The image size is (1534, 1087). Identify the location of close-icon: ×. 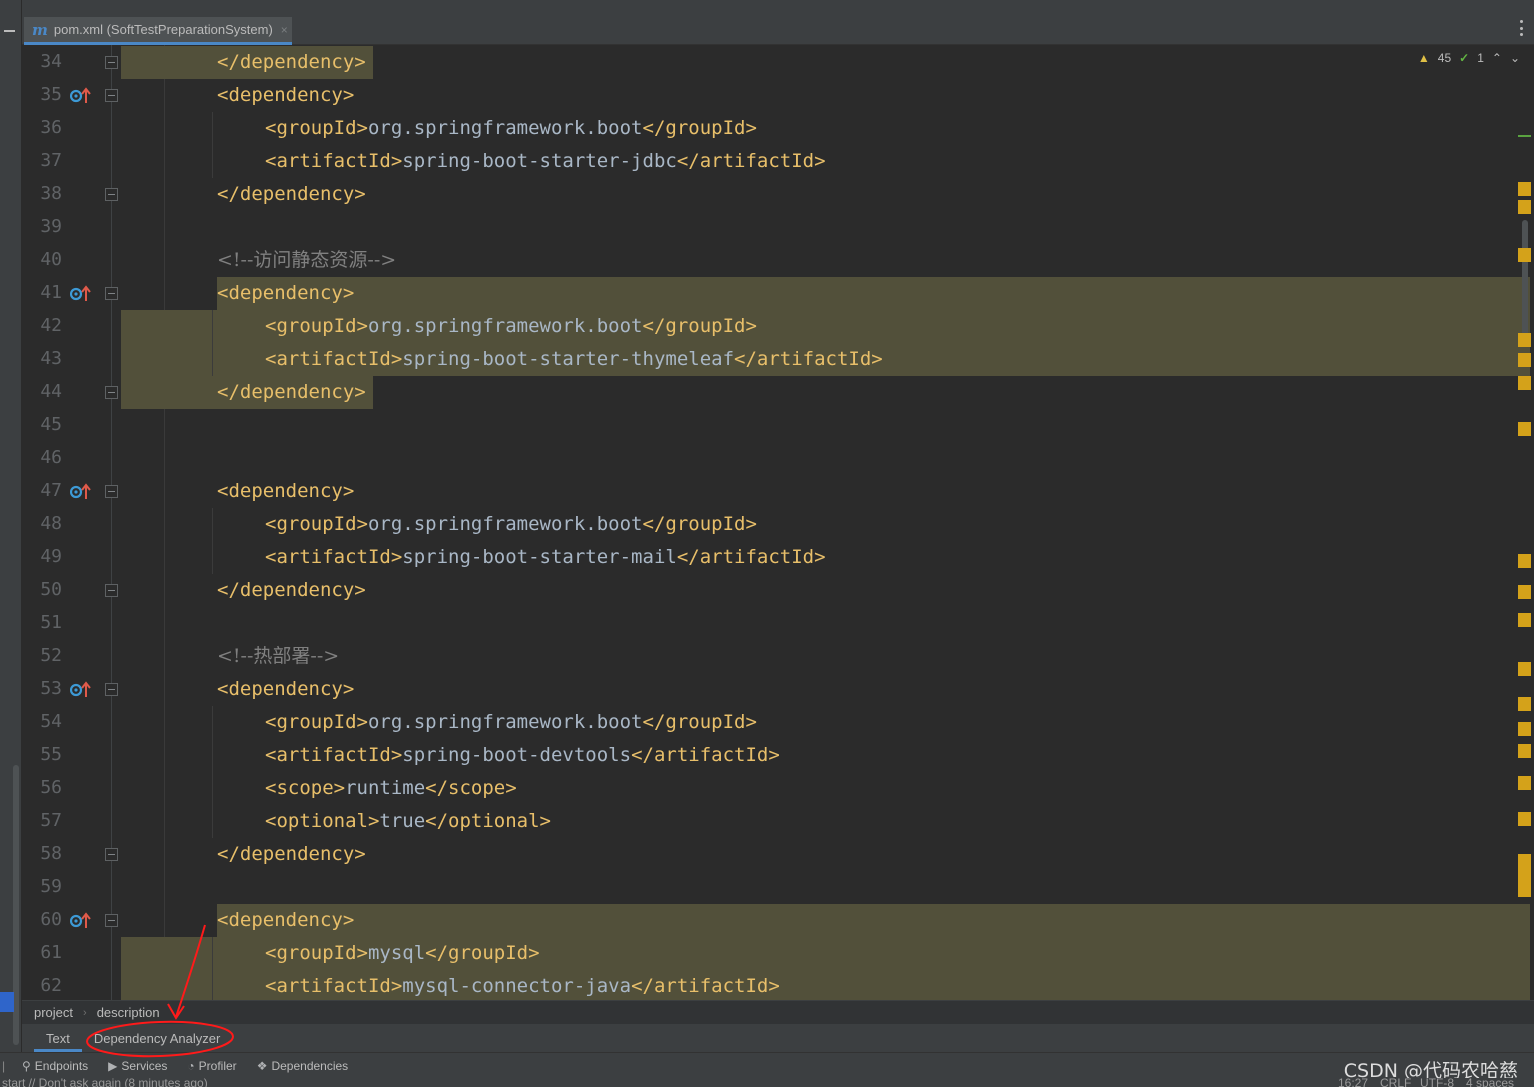
(284, 30).